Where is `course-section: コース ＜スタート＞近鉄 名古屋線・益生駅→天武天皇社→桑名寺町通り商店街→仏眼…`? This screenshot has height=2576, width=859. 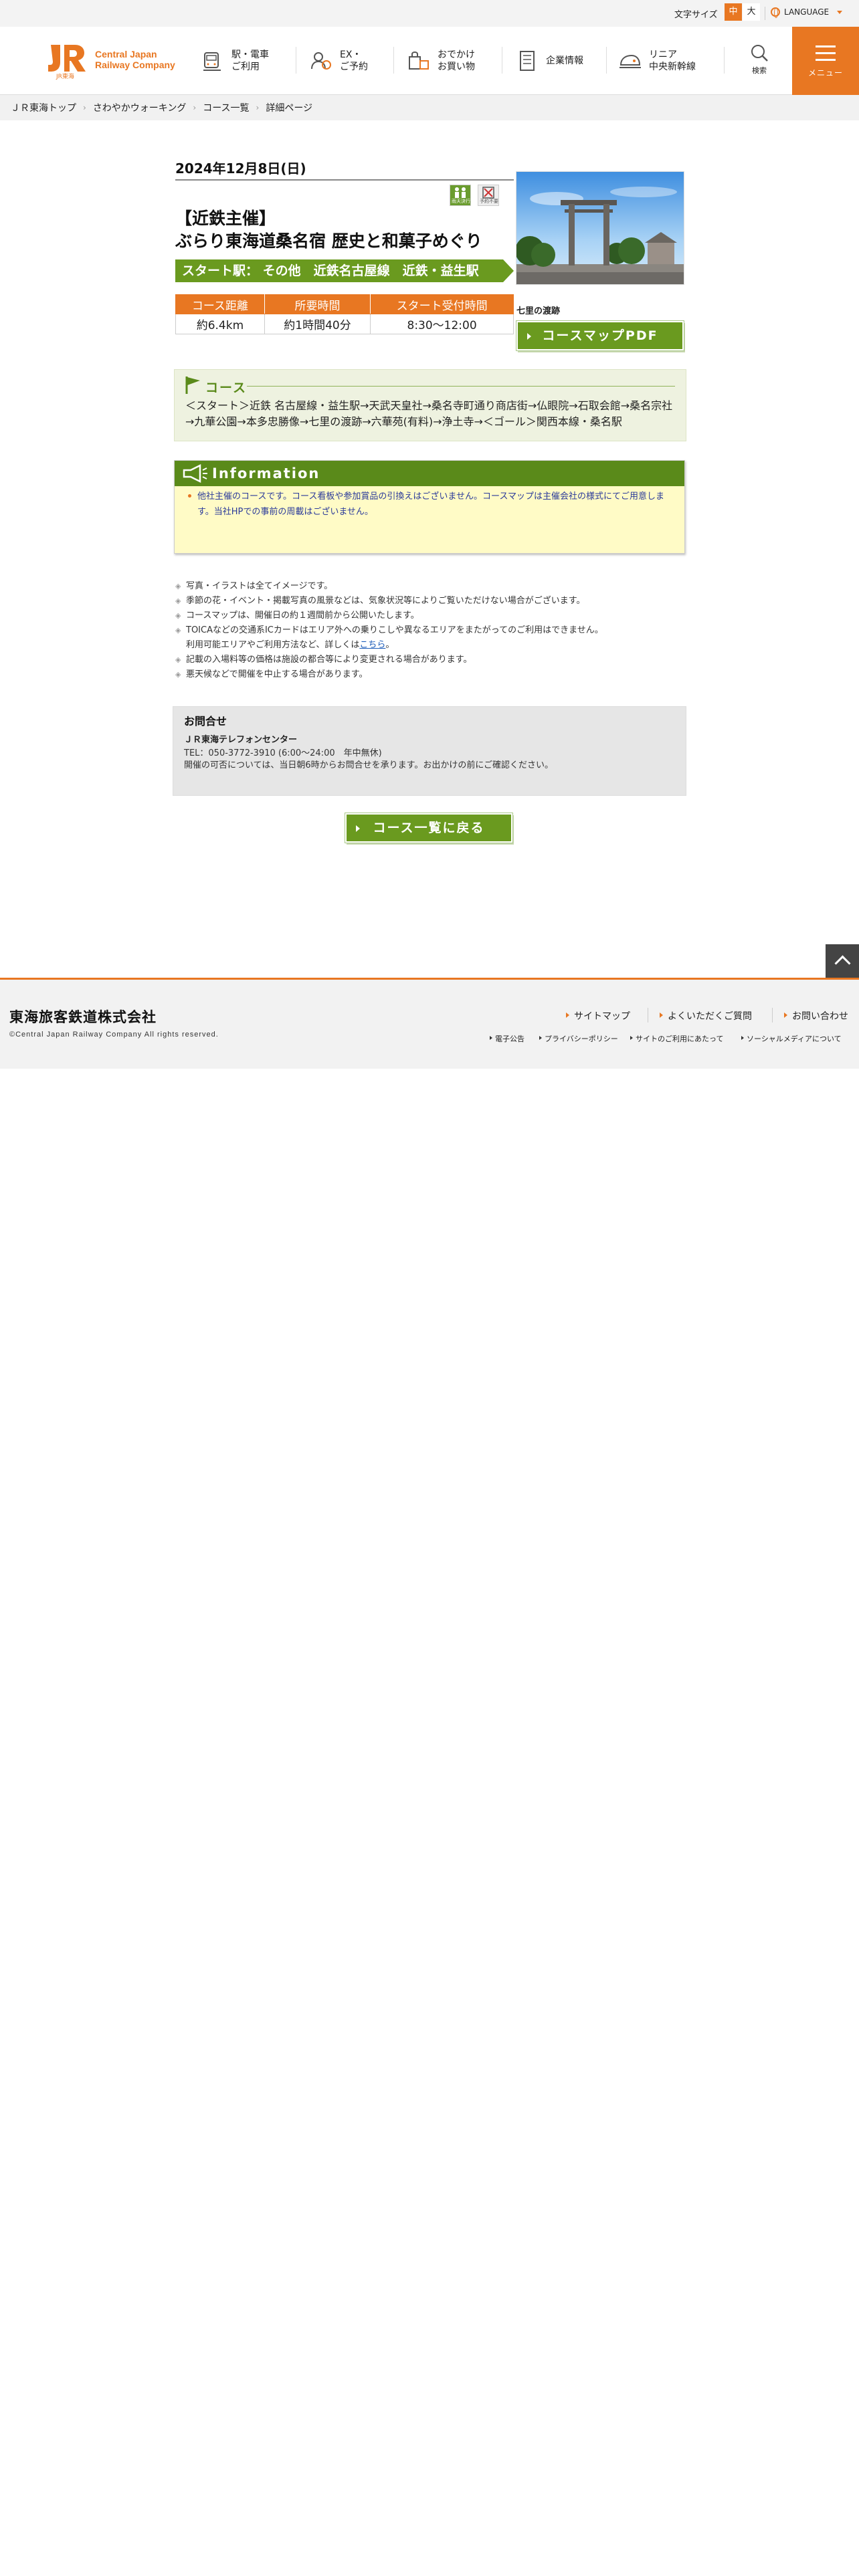 course-section: コース ＜スタート＞近鉄 名古屋線・益生駅→天武天皇社→桑名寺町通り商店街→仏眼… is located at coordinates (430, 405).